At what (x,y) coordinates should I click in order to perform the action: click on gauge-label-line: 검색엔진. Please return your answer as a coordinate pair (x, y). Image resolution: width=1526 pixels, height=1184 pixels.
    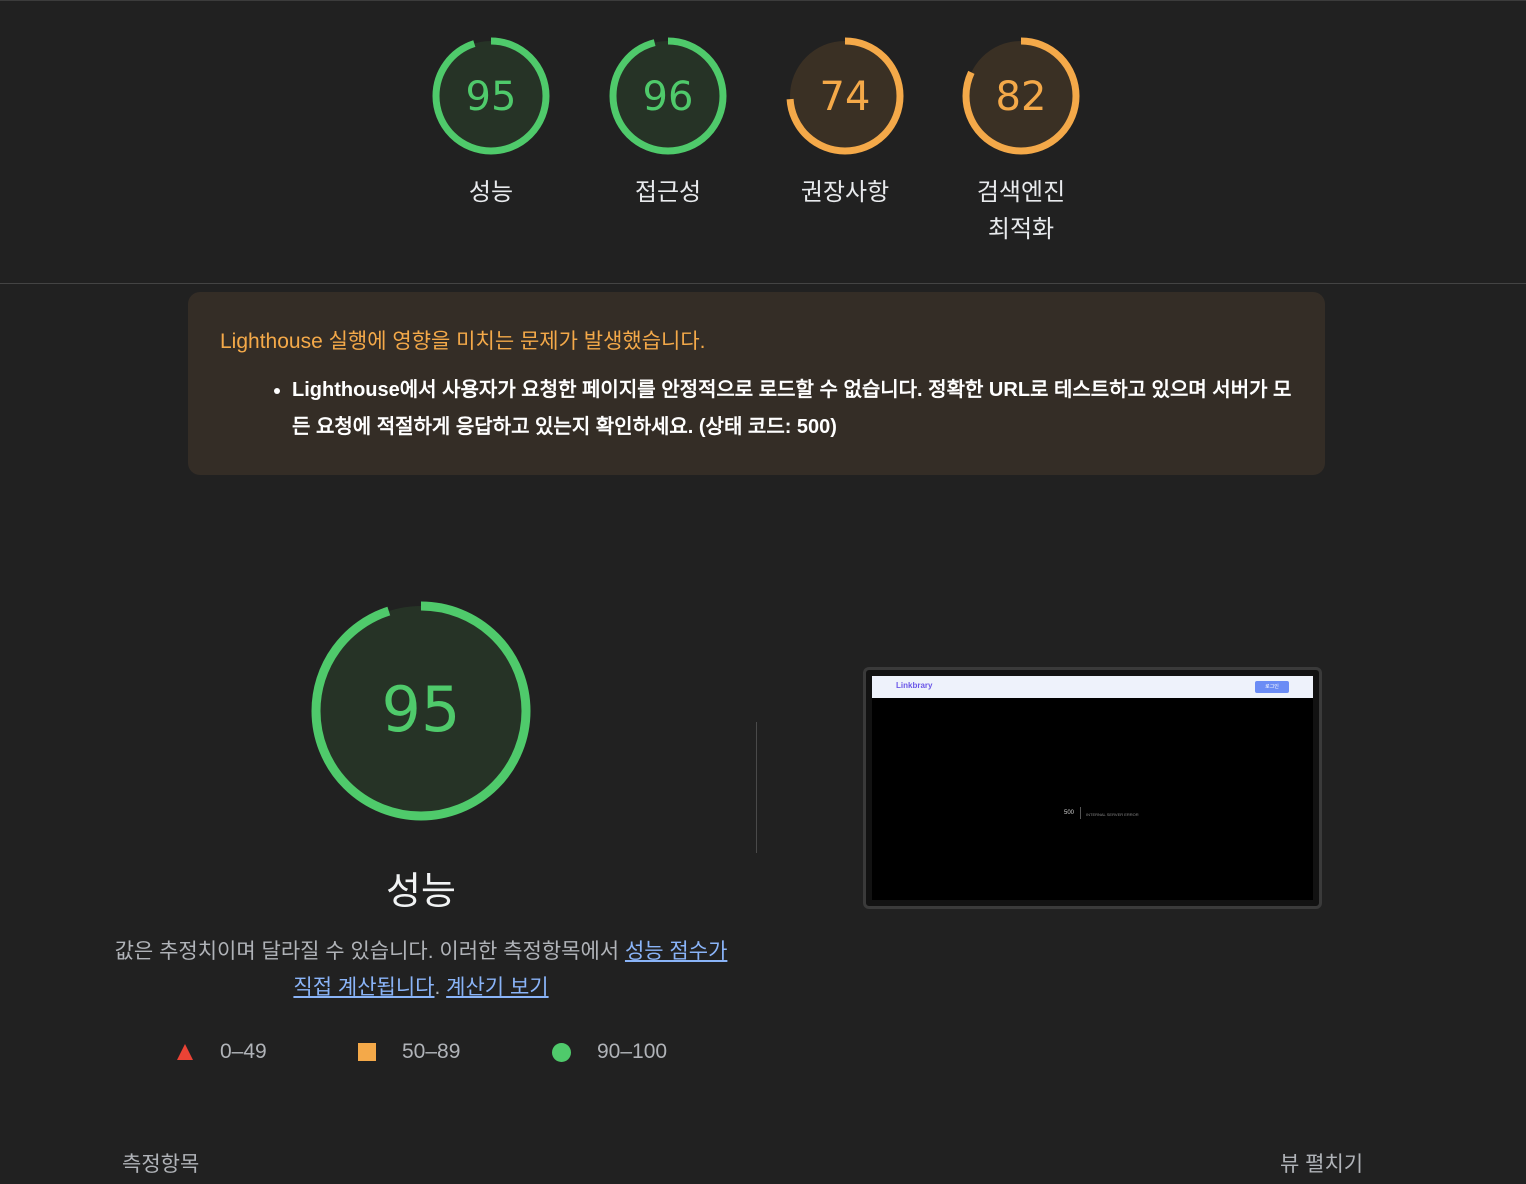
    Looking at the image, I should click on (1021, 192).